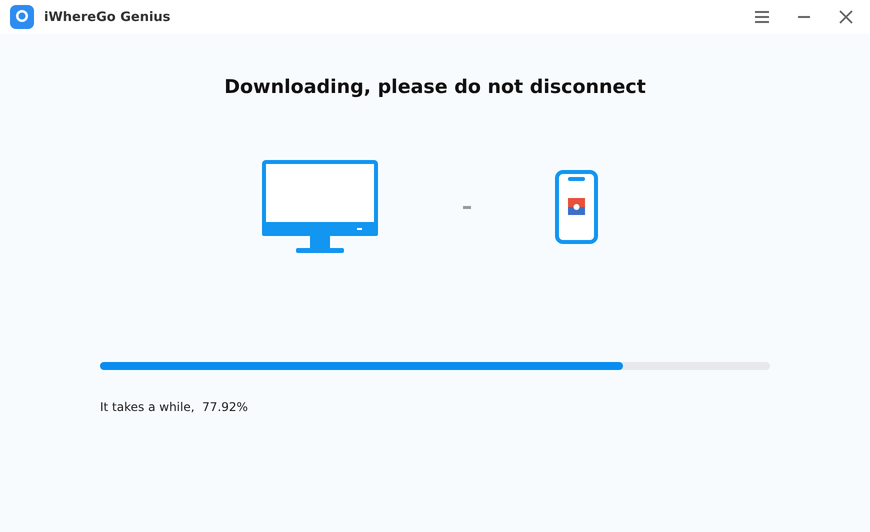  What do you see at coordinates (320, 207) in the screenshot?
I see `computer-icon` at bounding box center [320, 207].